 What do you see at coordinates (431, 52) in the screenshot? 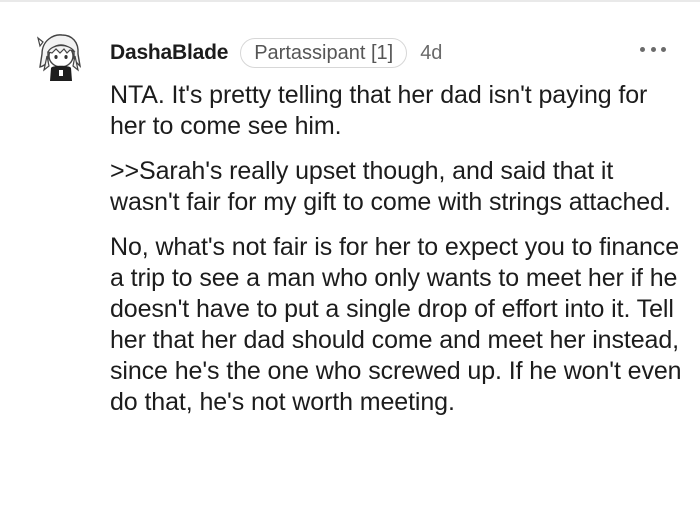
I see `comment-age: 4d` at bounding box center [431, 52].